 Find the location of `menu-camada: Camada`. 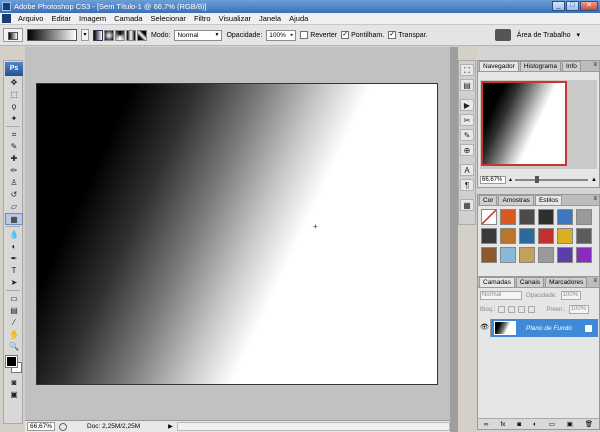

menu-camada: Camada is located at coordinates (128, 18).